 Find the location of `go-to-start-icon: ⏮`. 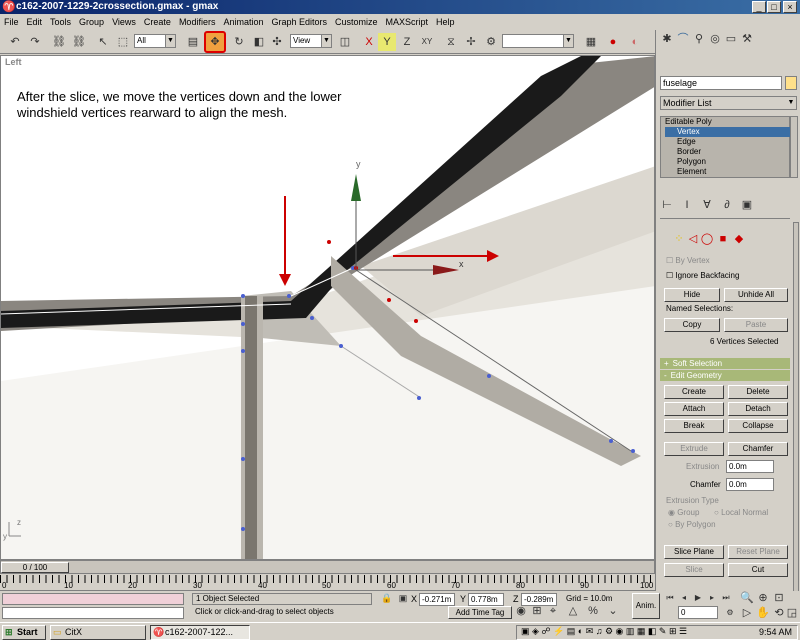

go-to-start-icon: ⏮ is located at coordinates (670, 598).